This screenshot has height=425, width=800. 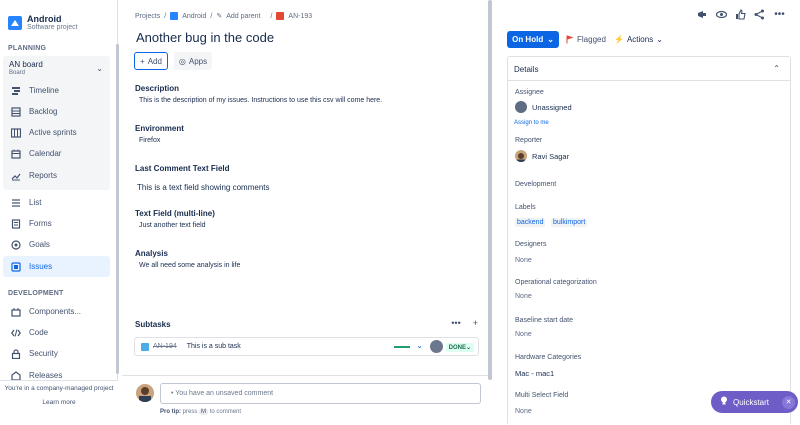 I want to click on multiselect-value: None, so click(x=523, y=411).